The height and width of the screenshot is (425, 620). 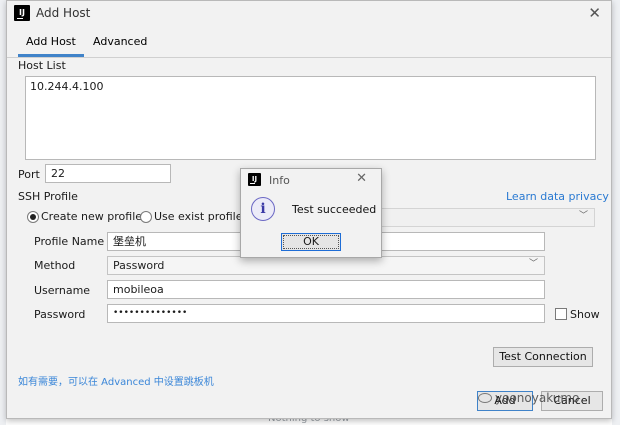 What do you see at coordinates (309, 14) in the screenshot?
I see `title-bar: IJ Add Host ✕` at bounding box center [309, 14].